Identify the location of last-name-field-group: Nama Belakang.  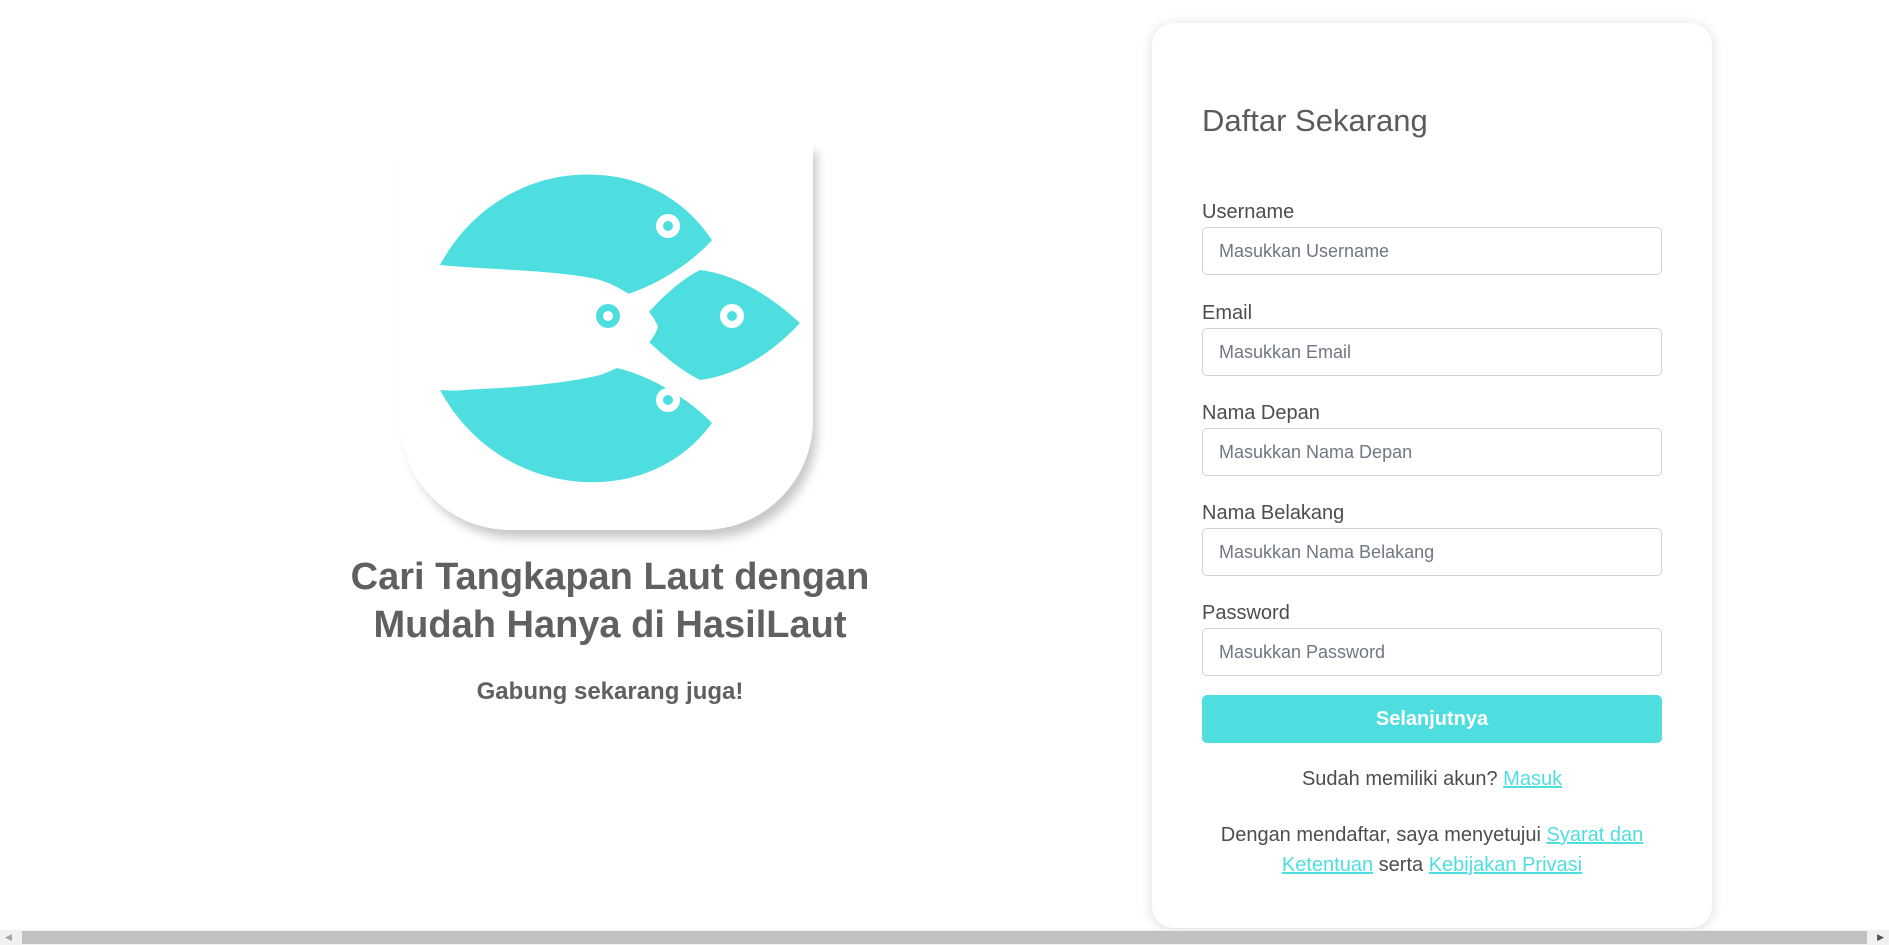
(1432, 538).